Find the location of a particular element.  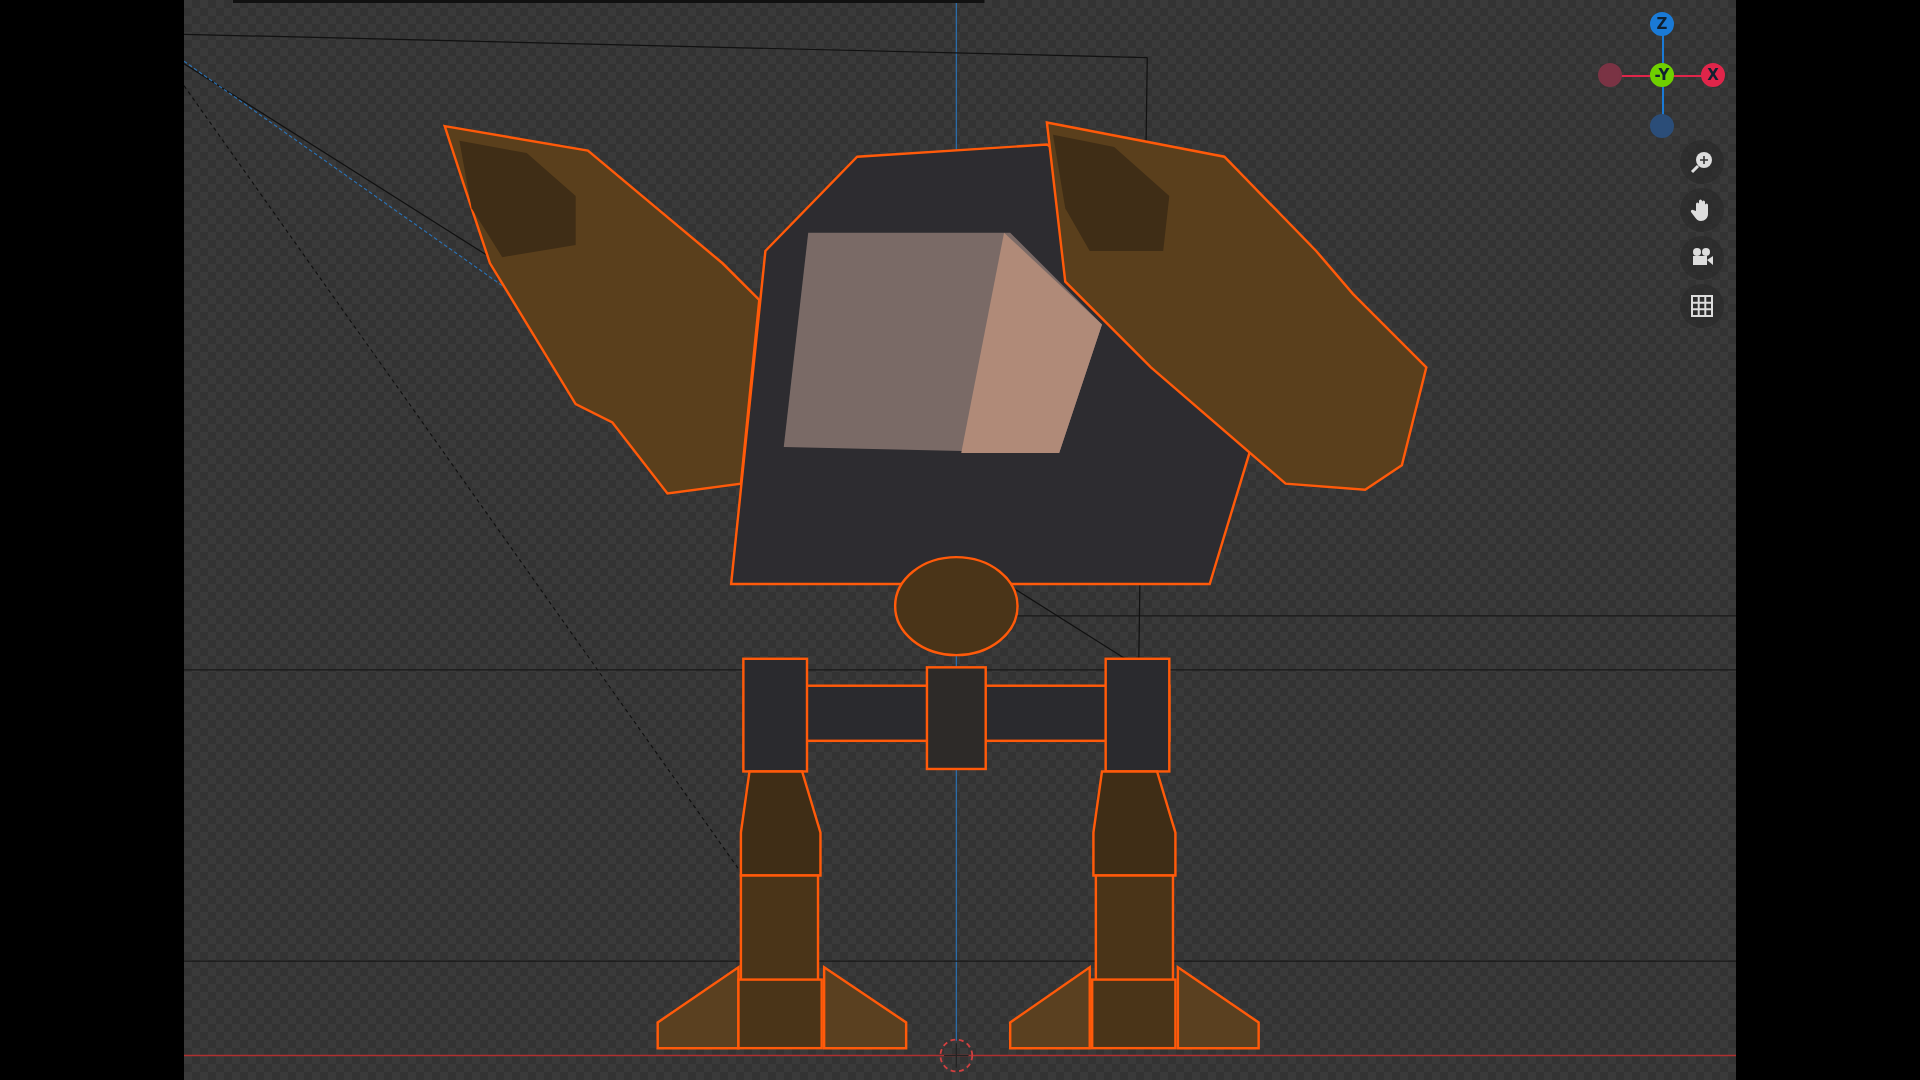

grid-icon is located at coordinates (1702, 306).